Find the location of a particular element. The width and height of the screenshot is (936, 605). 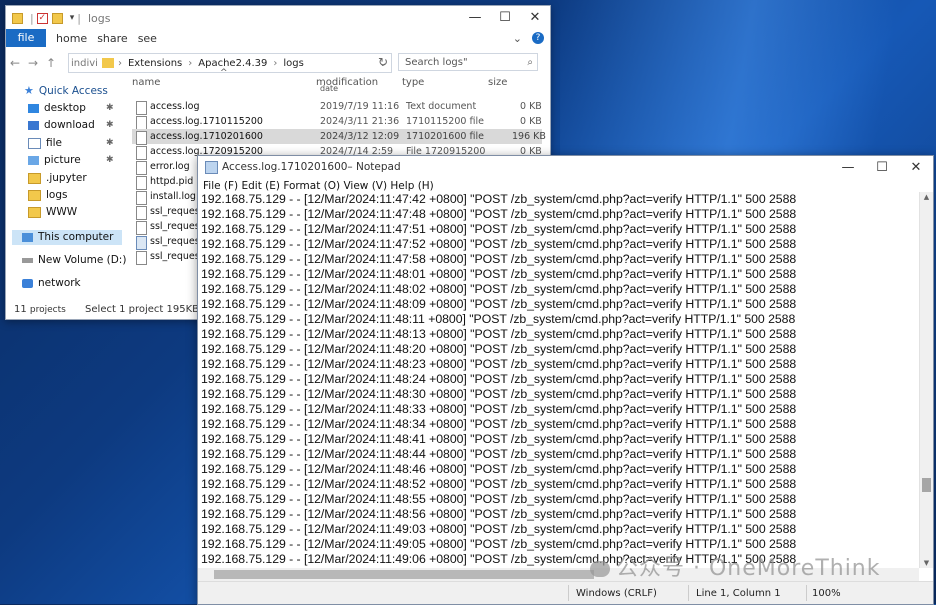

zoom-level: 100% is located at coordinates (826, 593).